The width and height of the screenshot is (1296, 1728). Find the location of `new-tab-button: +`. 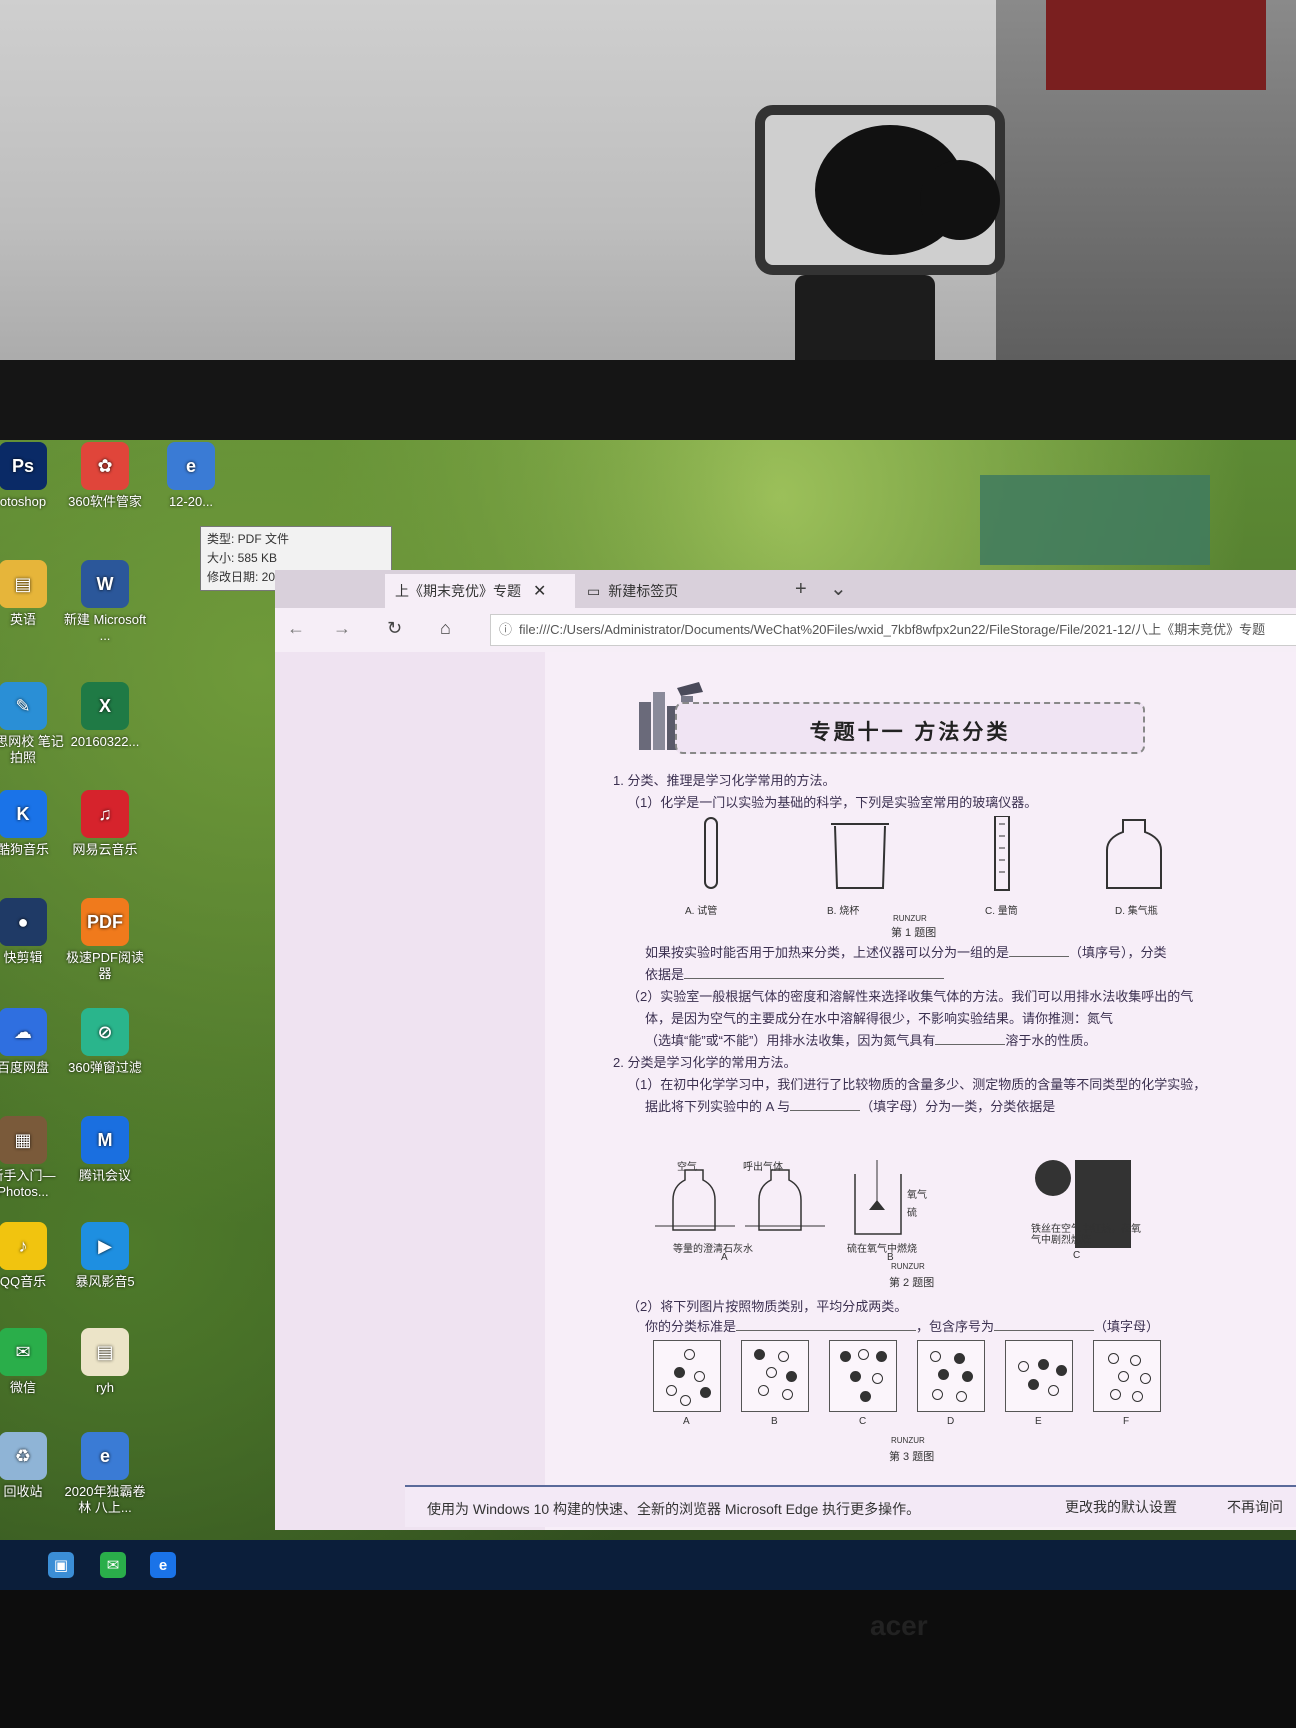

new-tab-button: + is located at coordinates (801, 589).